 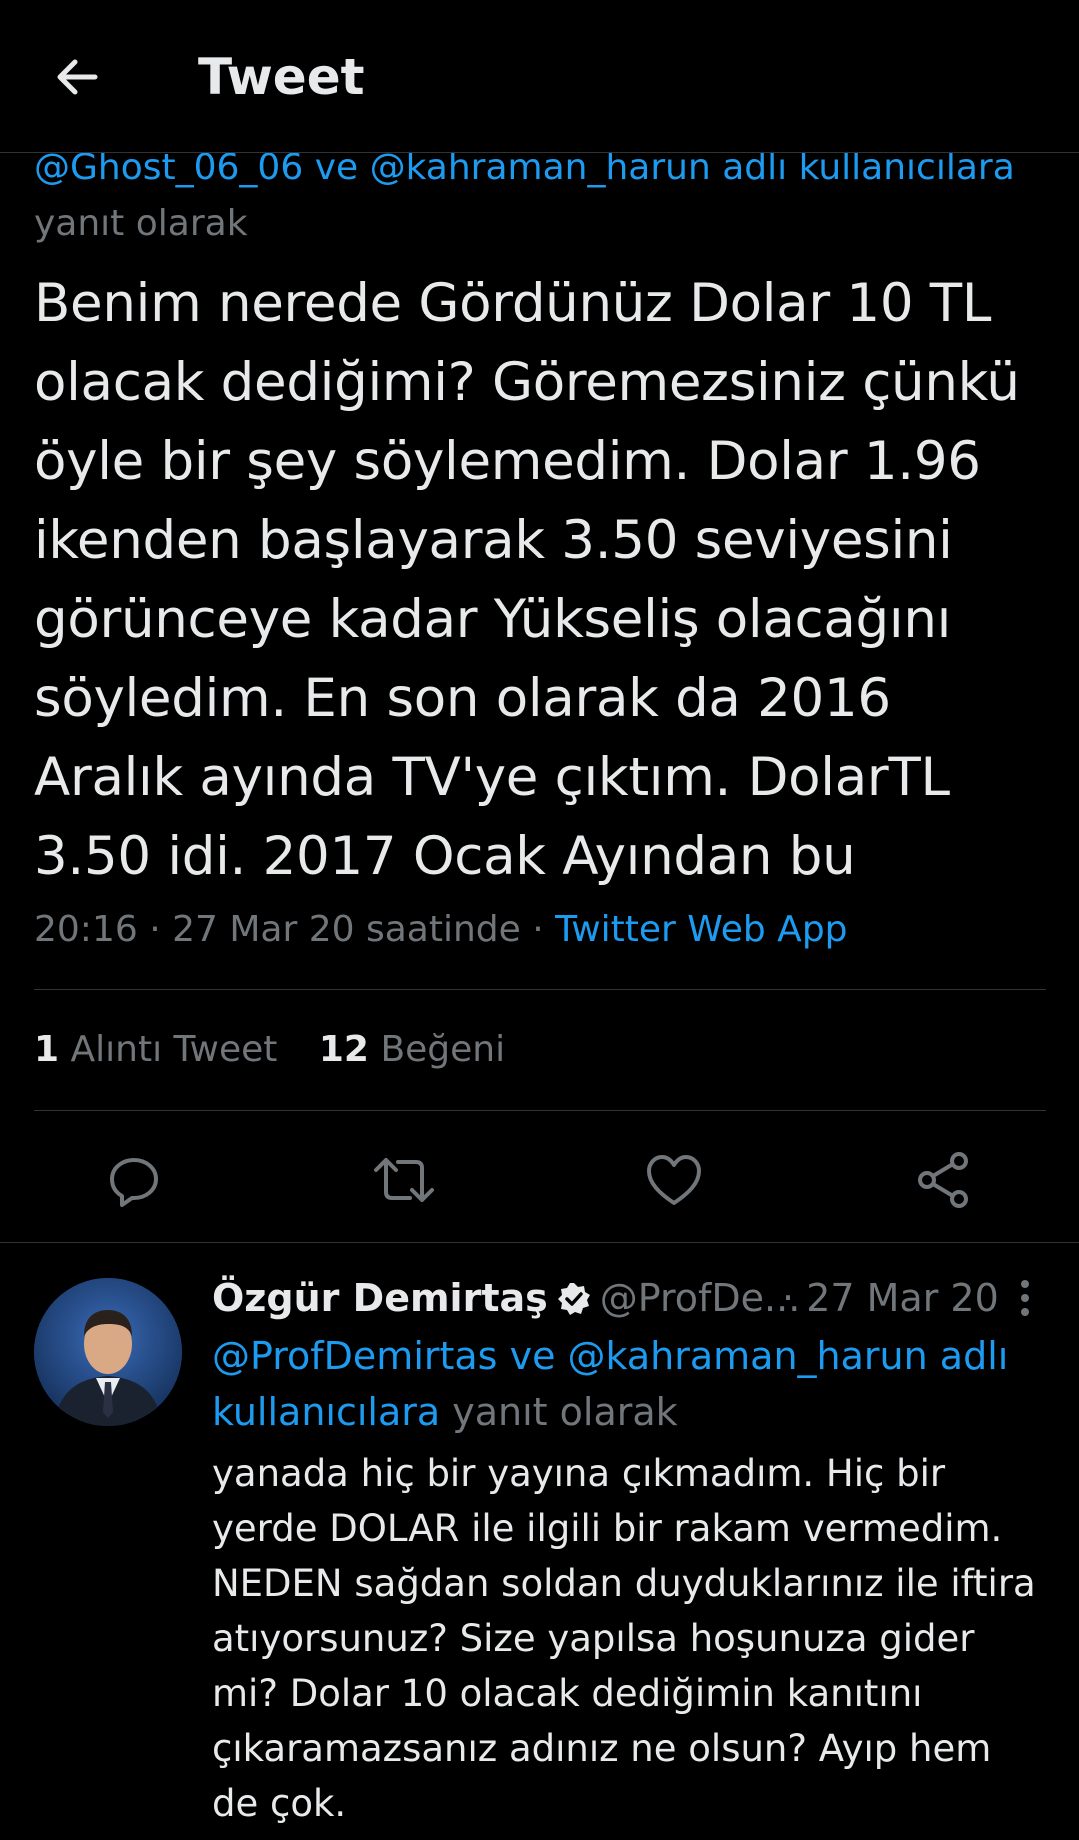 I want to click on retweet-button, so click(x=404, y=1180).